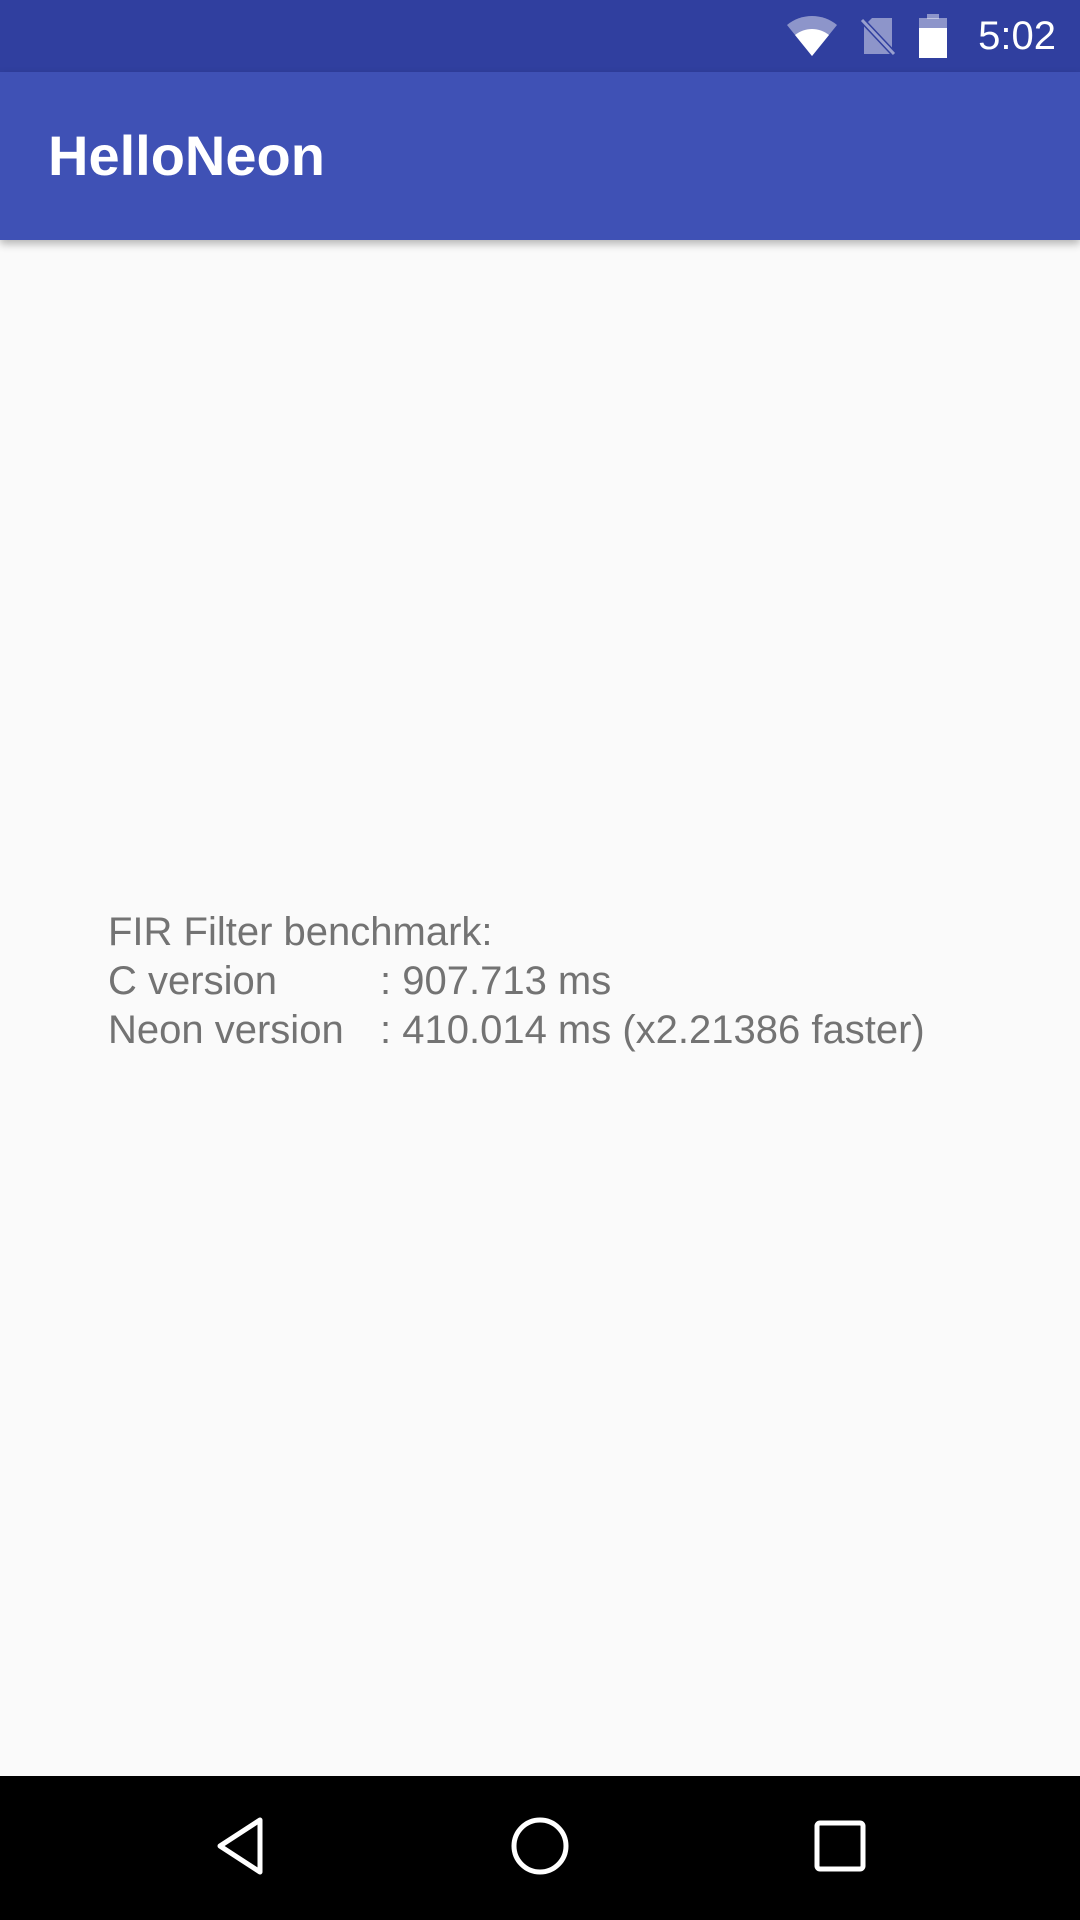  Describe the element at coordinates (933, 36) in the screenshot. I see `battery-icon` at that location.